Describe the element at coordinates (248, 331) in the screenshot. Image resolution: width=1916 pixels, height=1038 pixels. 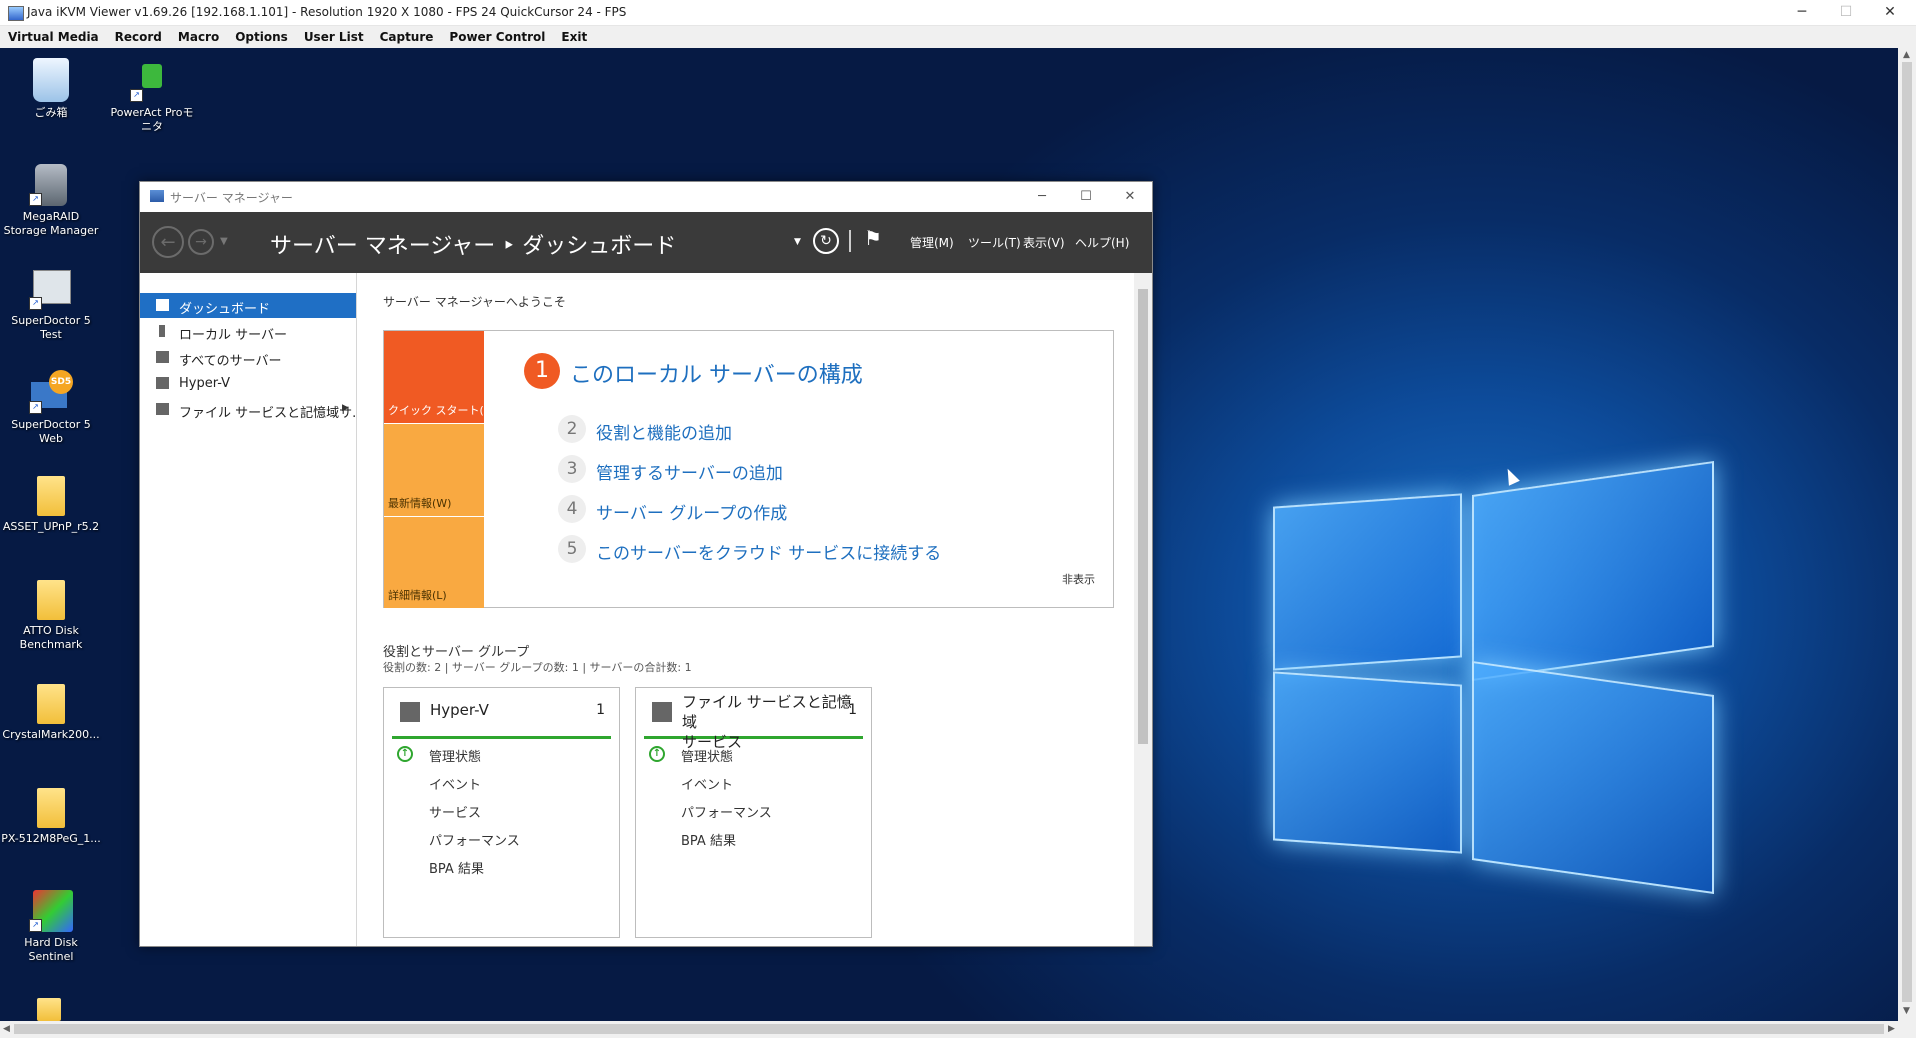
I see `sidebar-item-local-server: ローカル サーバー` at that location.